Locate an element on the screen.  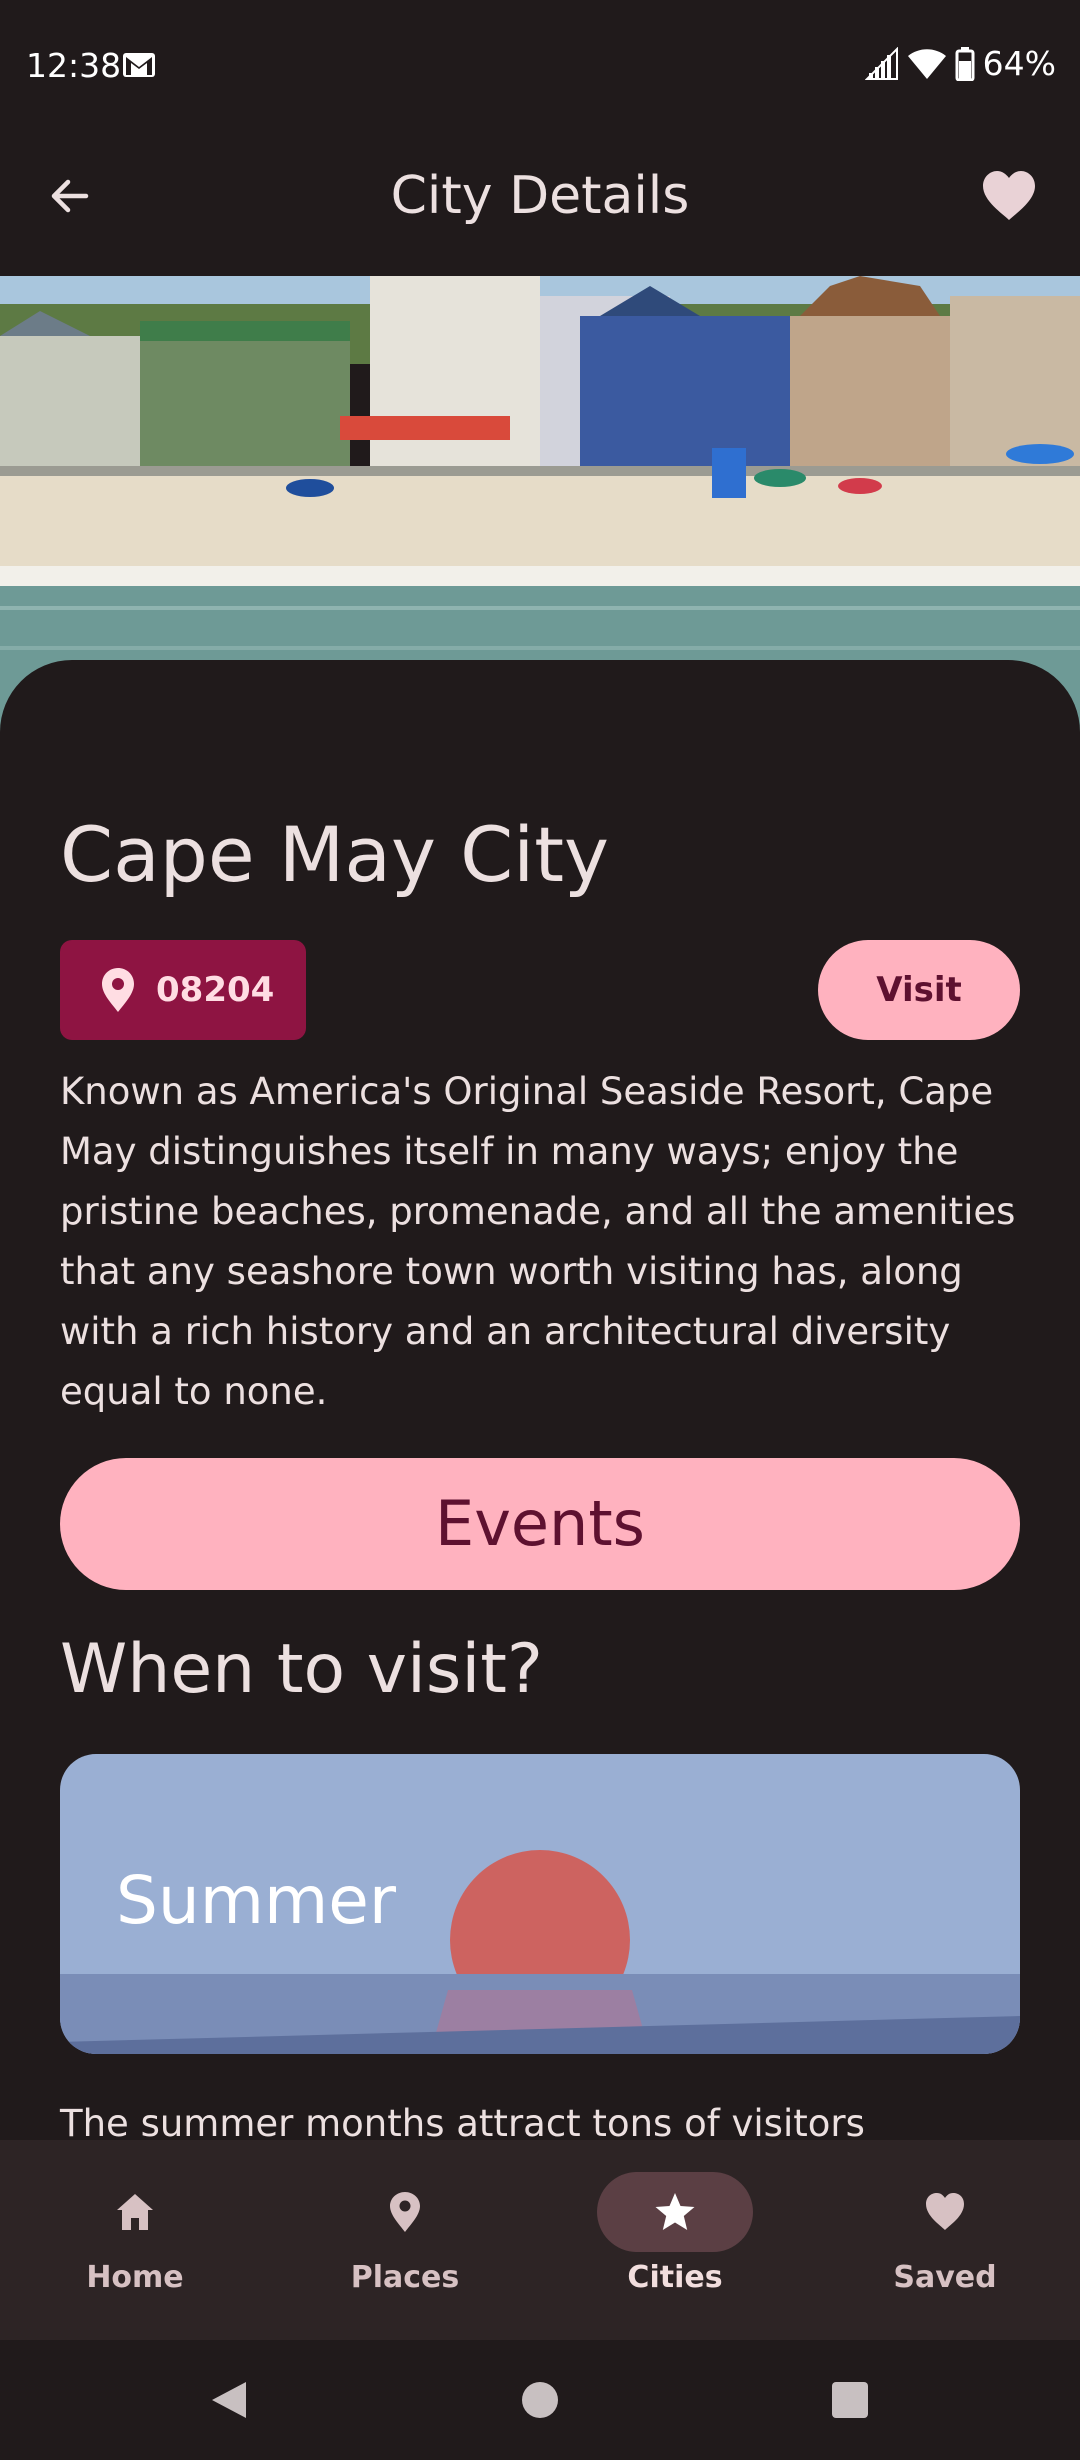
season-card: Summer is located at coordinates (540, 1904).